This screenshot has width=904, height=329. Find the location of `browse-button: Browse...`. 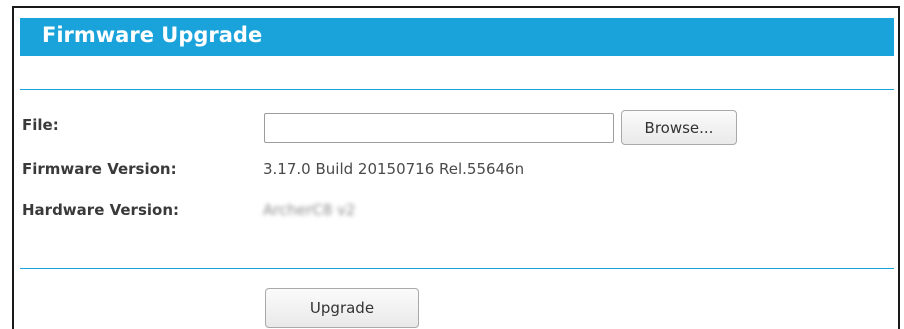

browse-button: Browse... is located at coordinates (679, 127).